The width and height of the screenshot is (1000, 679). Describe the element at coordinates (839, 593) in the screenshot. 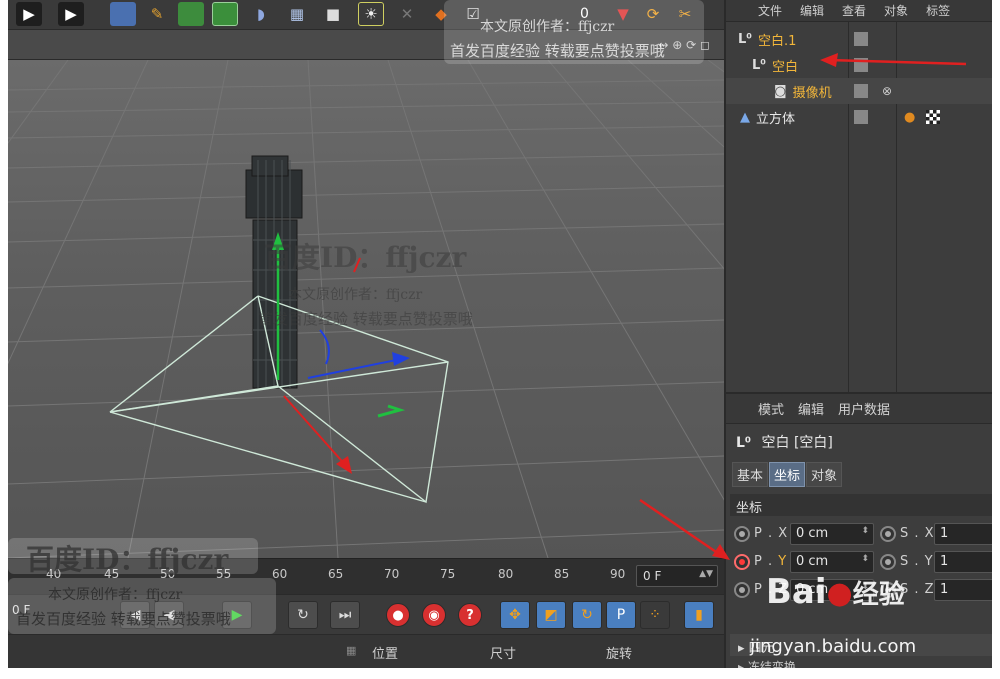

I see `baidu-paw-icon: ●` at that location.